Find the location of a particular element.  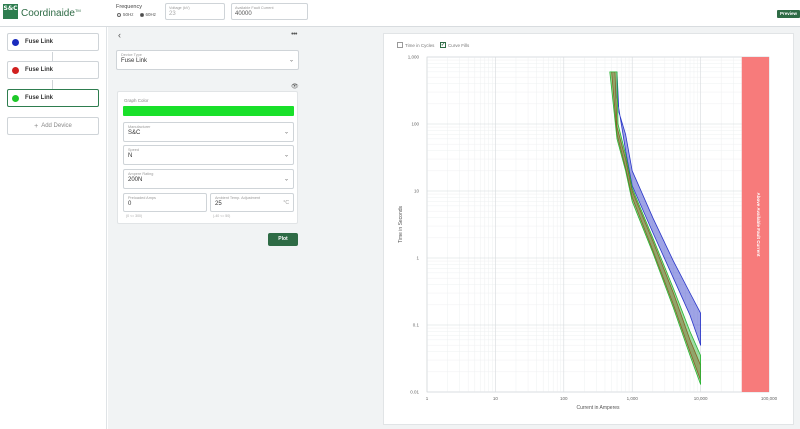

celsius-suffix: °C is located at coordinates (286, 202).